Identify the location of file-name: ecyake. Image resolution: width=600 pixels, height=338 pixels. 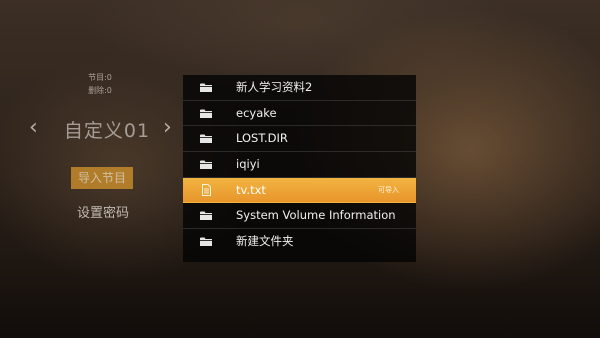
(256, 112).